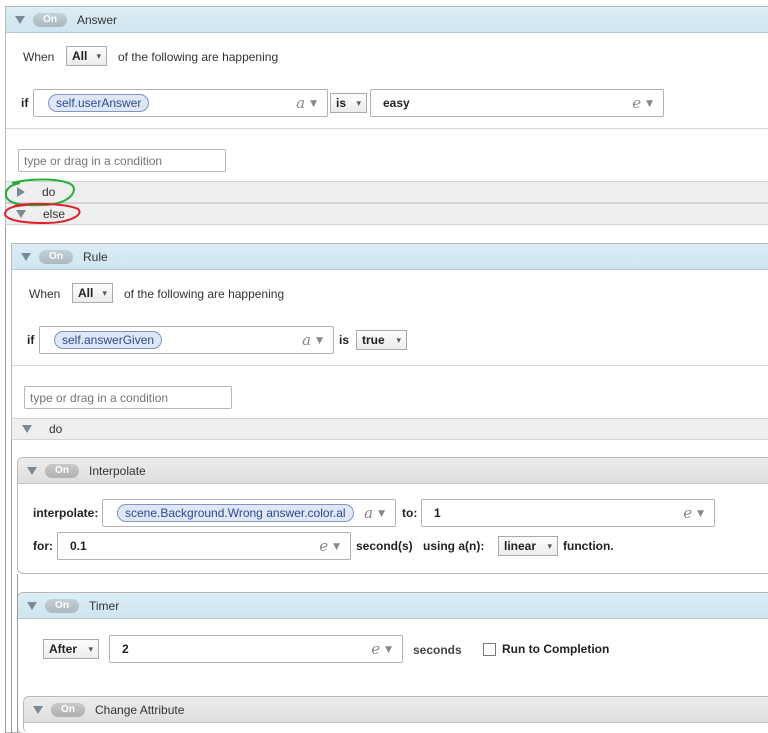 This screenshot has width=768, height=733. I want to click on answer-operator-select: is ▾, so click(348, 103).